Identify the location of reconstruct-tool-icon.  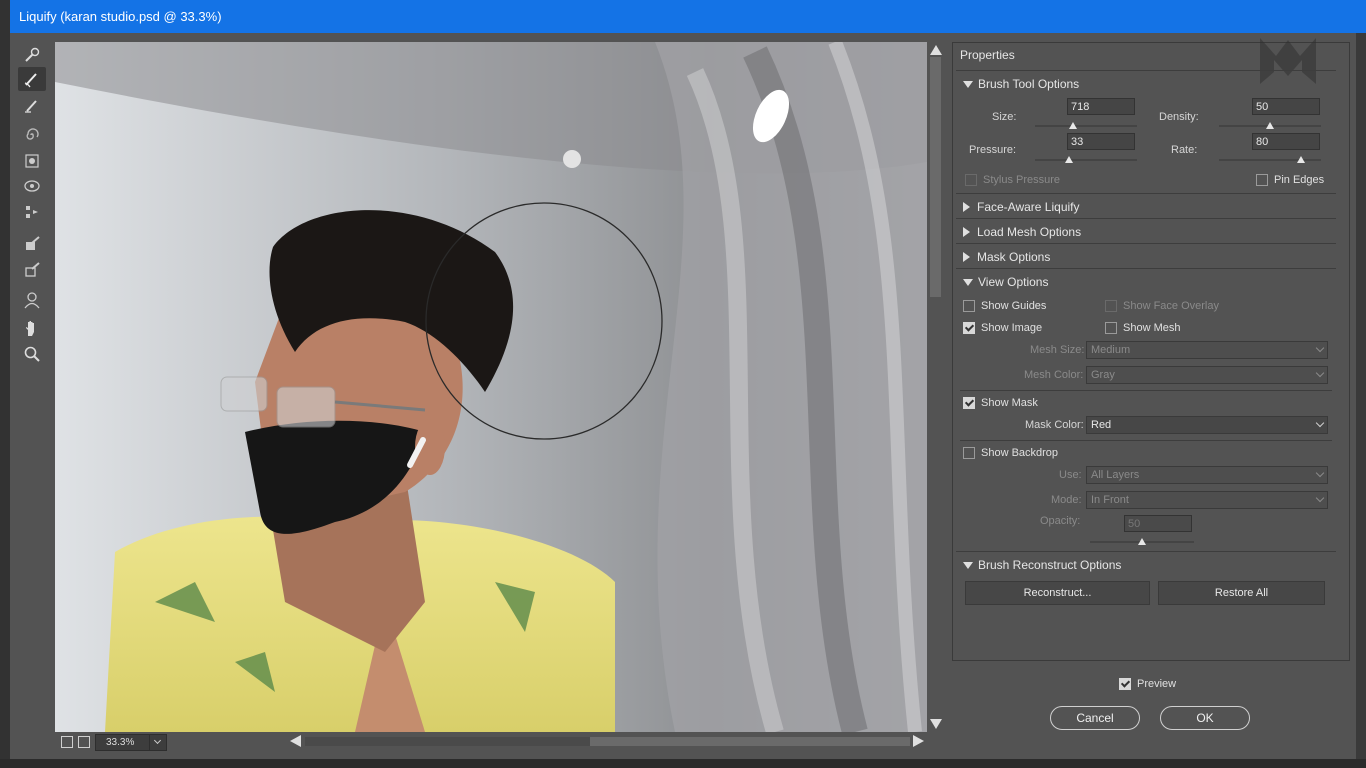
(32, 79).